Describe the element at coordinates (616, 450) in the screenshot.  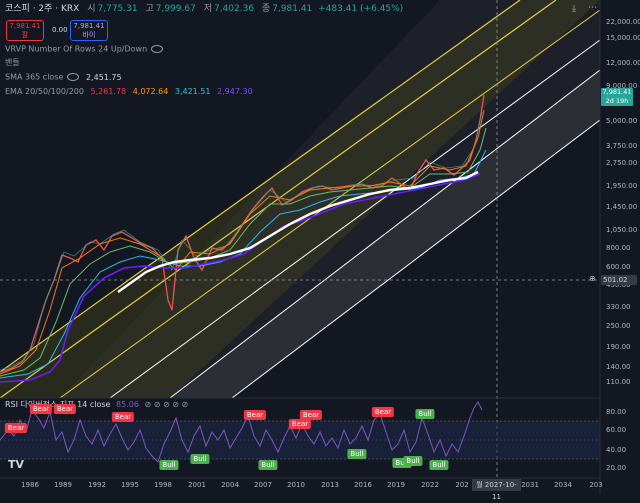
I see `rsi-tick: 40.00` at that location.